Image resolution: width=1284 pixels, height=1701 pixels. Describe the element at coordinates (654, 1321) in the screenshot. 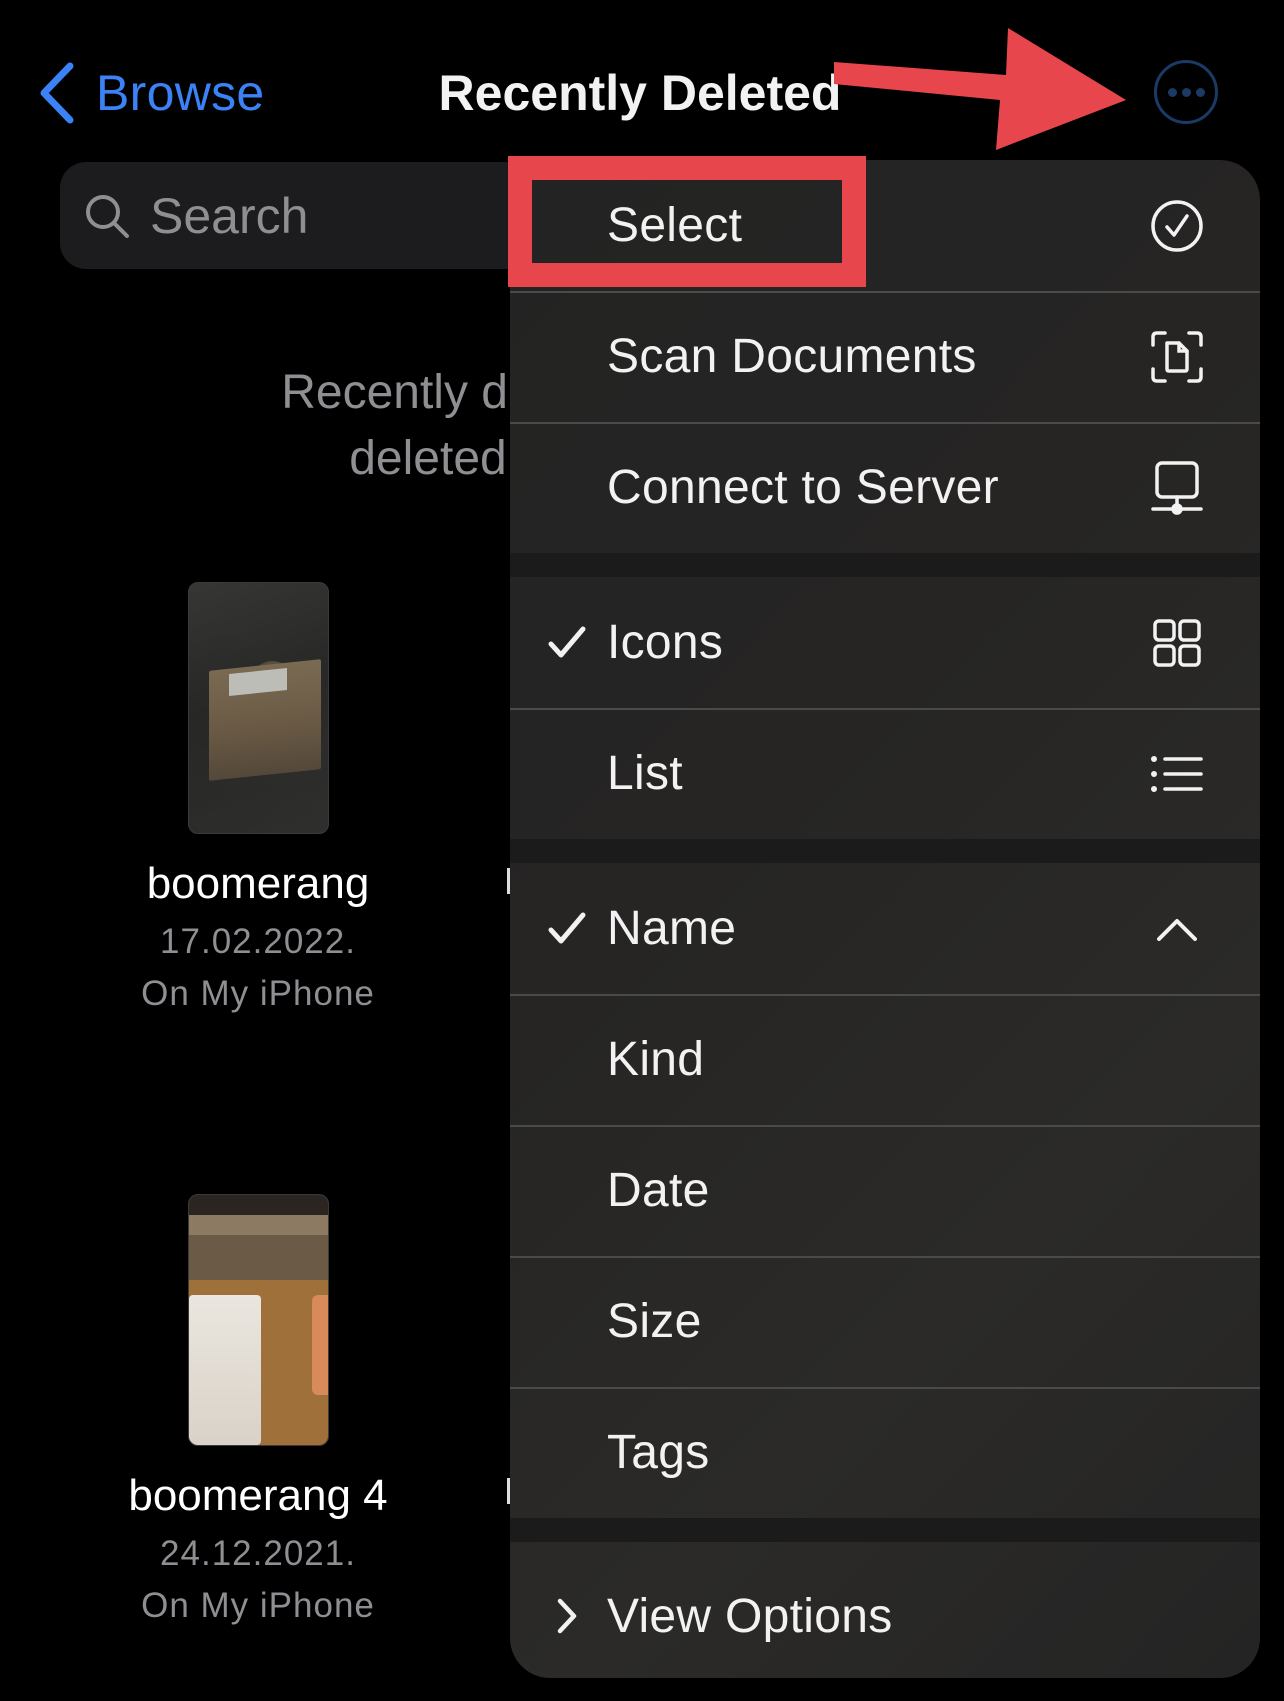

I see `menu-item-label: Size` at that location.